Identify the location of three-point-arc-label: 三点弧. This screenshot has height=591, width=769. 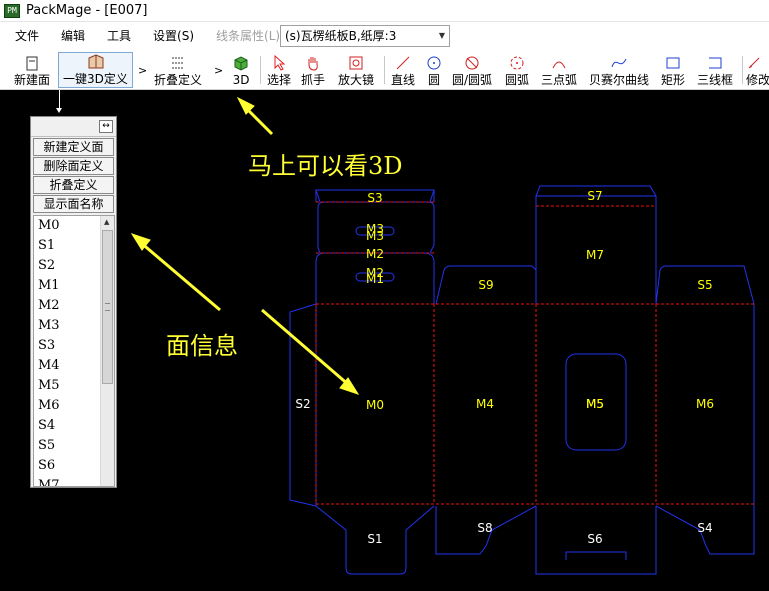
(558, 80).